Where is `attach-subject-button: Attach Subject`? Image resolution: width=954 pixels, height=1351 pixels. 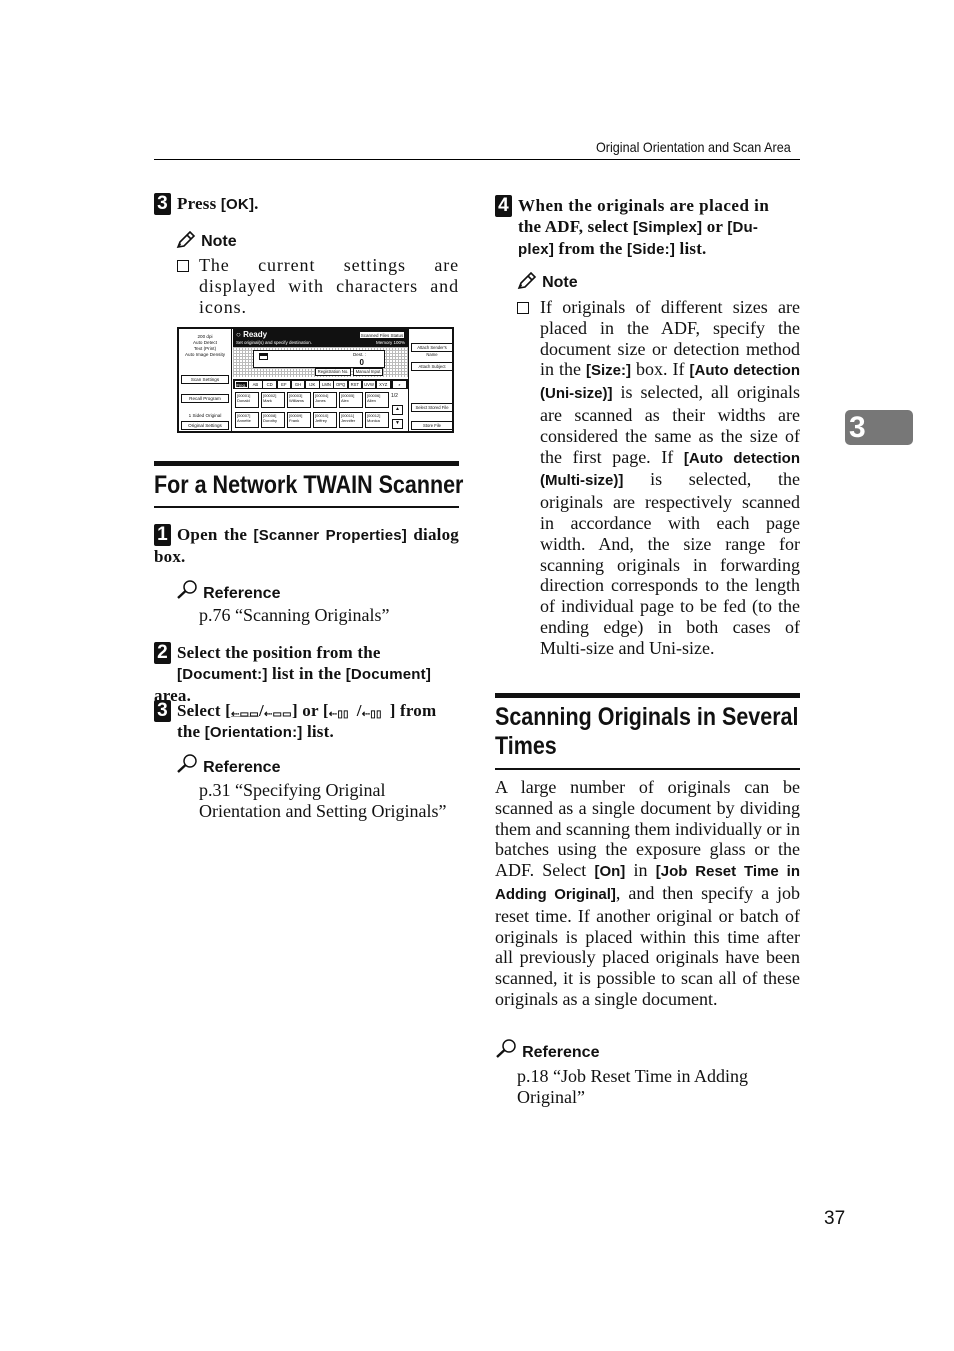 attach-subject-button: Attach Subject is located at coordinates (432, 366).